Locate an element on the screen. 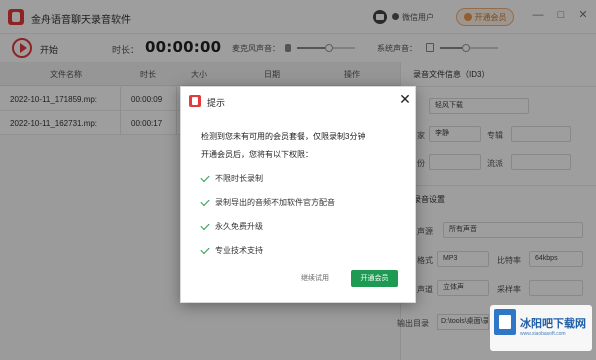  watermark-url: www.xiaobasoft.com is located at coordinates (543, 334).